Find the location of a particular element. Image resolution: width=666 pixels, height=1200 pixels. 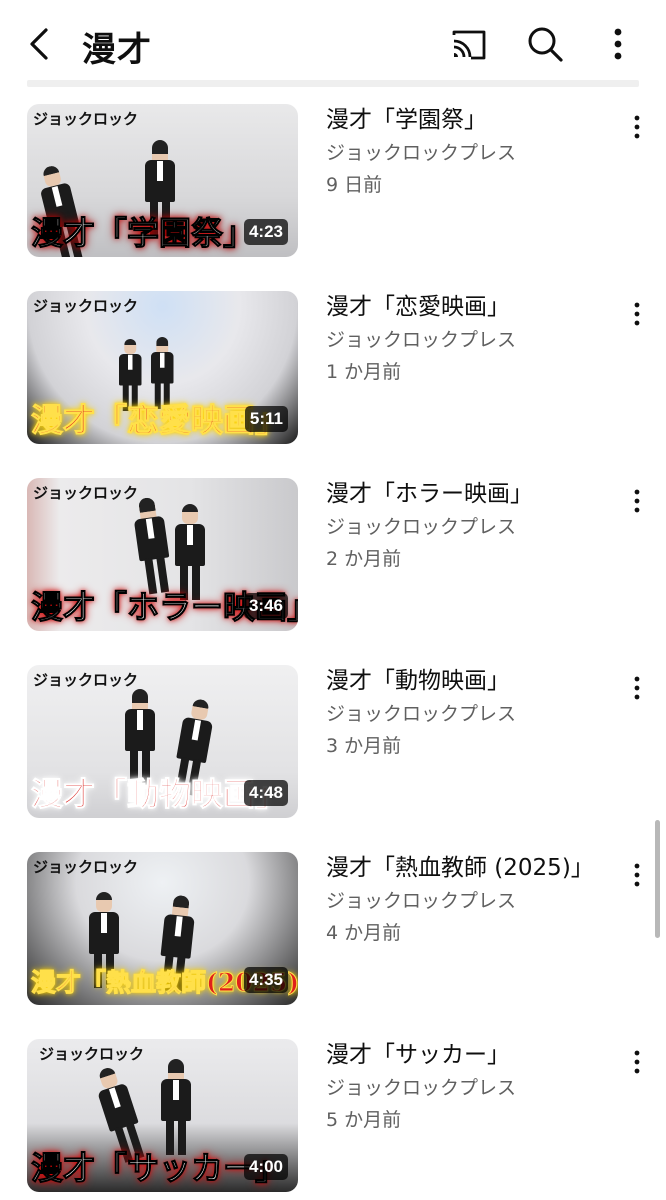

page-title: 漫才 is located at coordinates (117, 50).